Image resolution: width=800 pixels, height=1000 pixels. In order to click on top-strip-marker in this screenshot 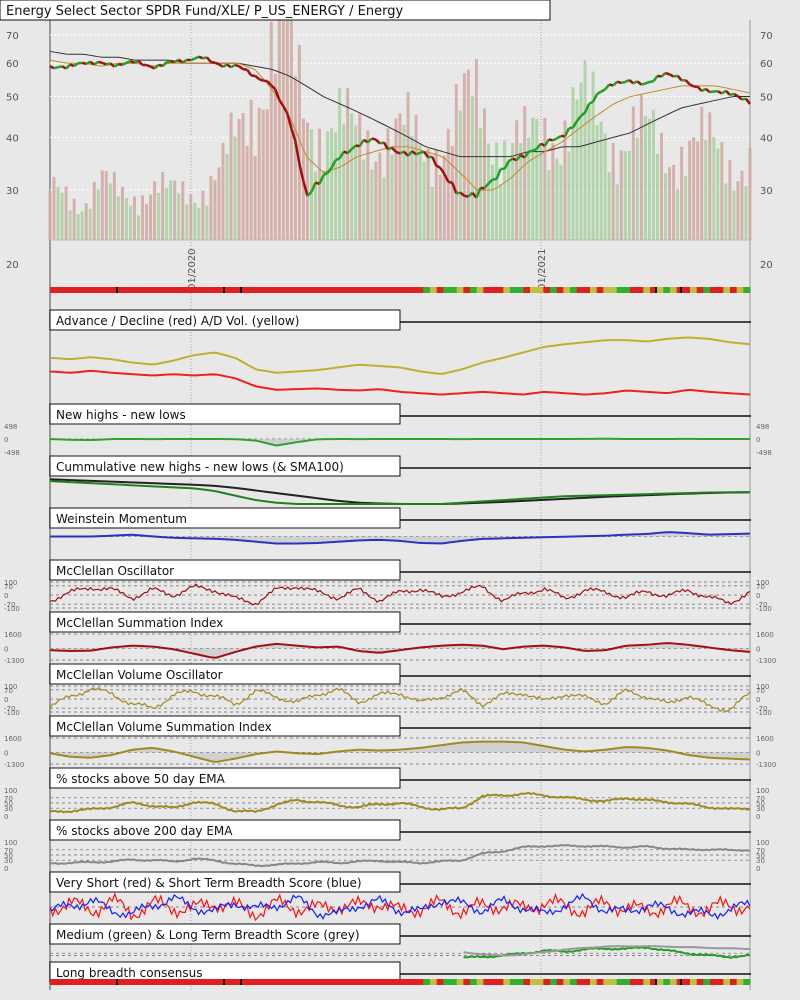, I will do `click(117, 290)`.